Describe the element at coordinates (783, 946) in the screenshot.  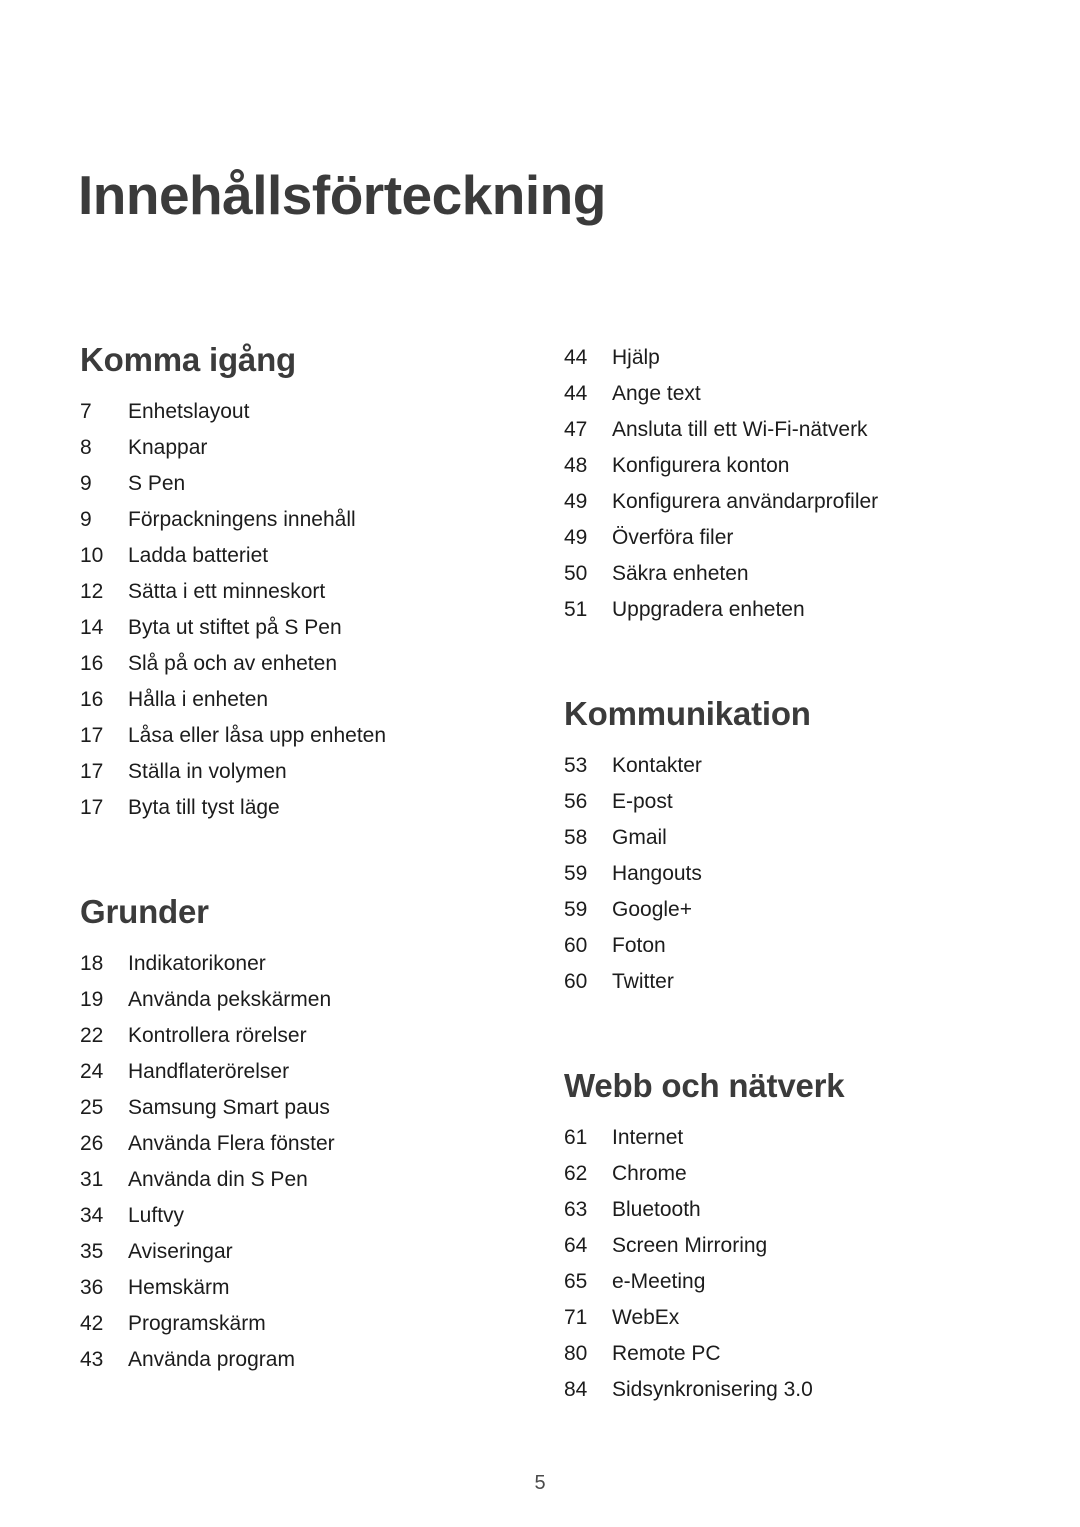
I see `toc-entry: 60 Foton` at that location.